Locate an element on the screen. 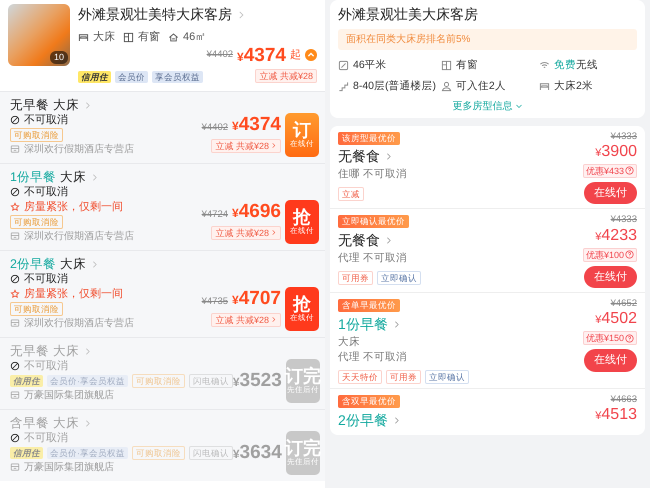 The width and height of the screenshot is (650, 488). promo-tag: 天天特价 is located at coordinates (360, 377).